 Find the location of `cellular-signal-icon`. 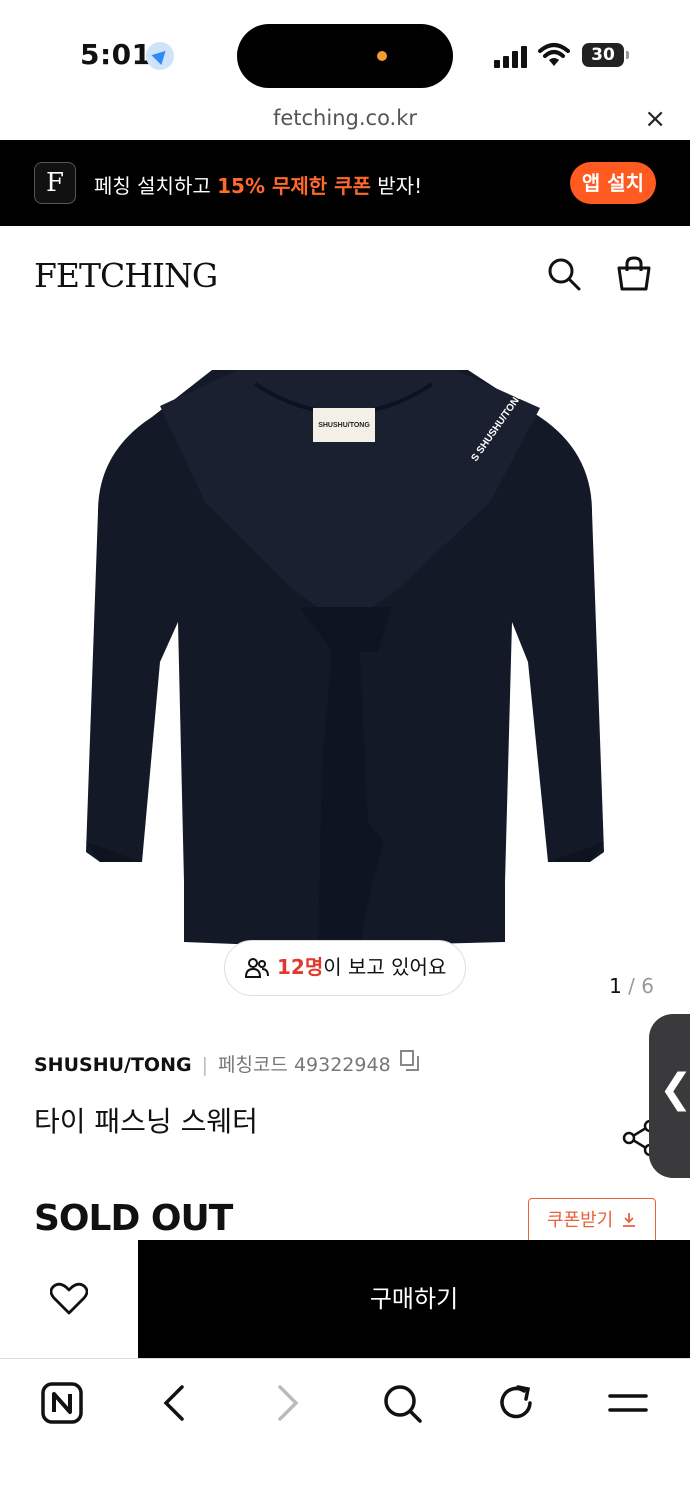

cellular-signal-icon is located at coordinates (512, 56).